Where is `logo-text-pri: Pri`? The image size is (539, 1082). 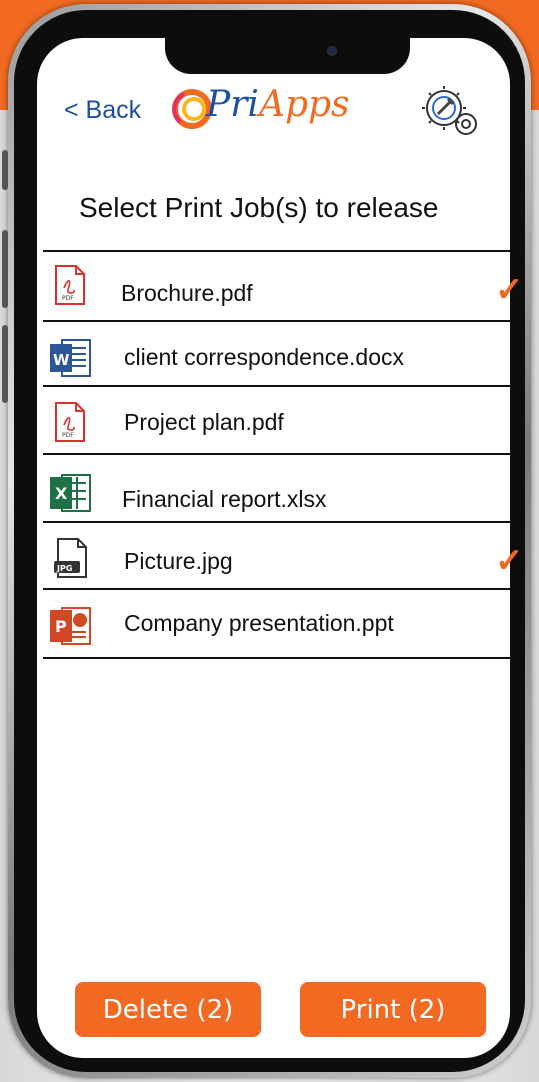
logo-text-pri: Pri is located at coordinates (232, 104).